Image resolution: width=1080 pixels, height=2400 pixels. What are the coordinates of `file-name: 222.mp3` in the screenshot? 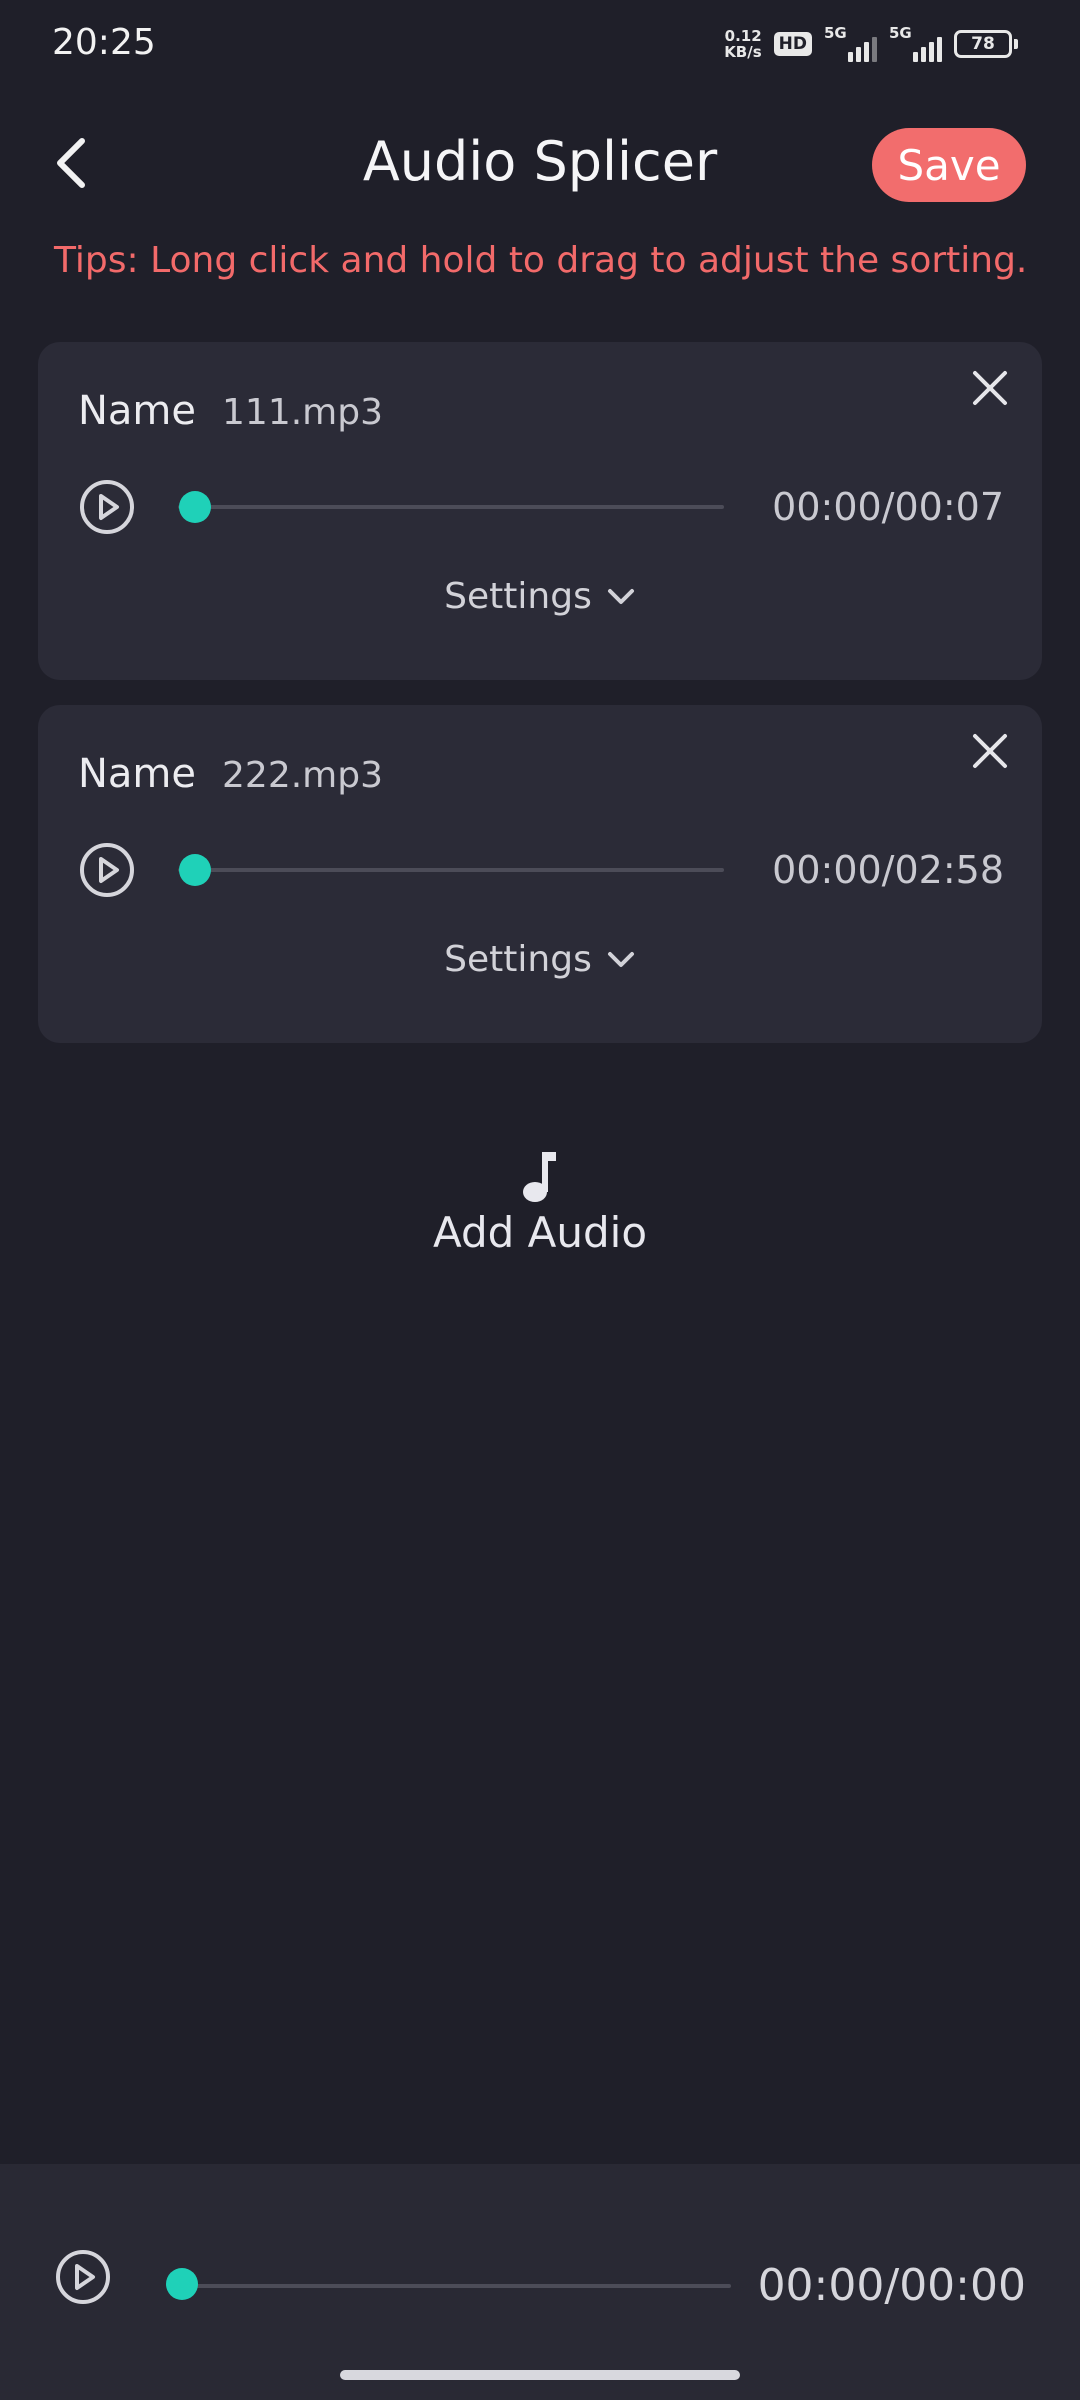 It's located at (302, 775).